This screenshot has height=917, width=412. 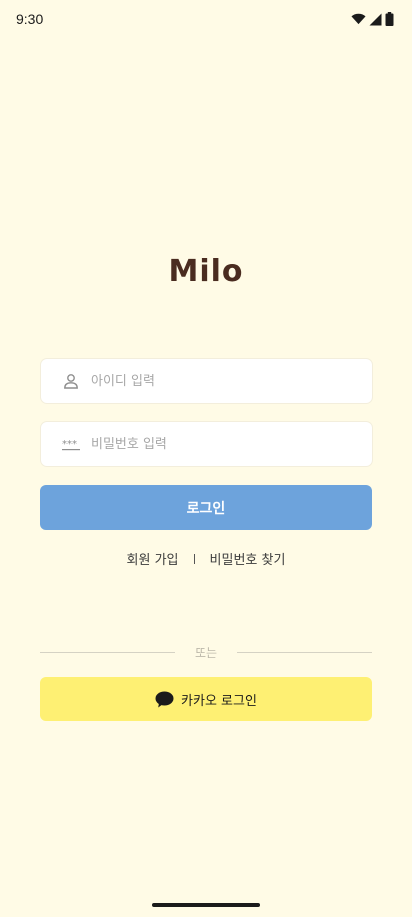 I want to click on find-password-link: 비밀번호 찾기, so click(x=248, y=558).